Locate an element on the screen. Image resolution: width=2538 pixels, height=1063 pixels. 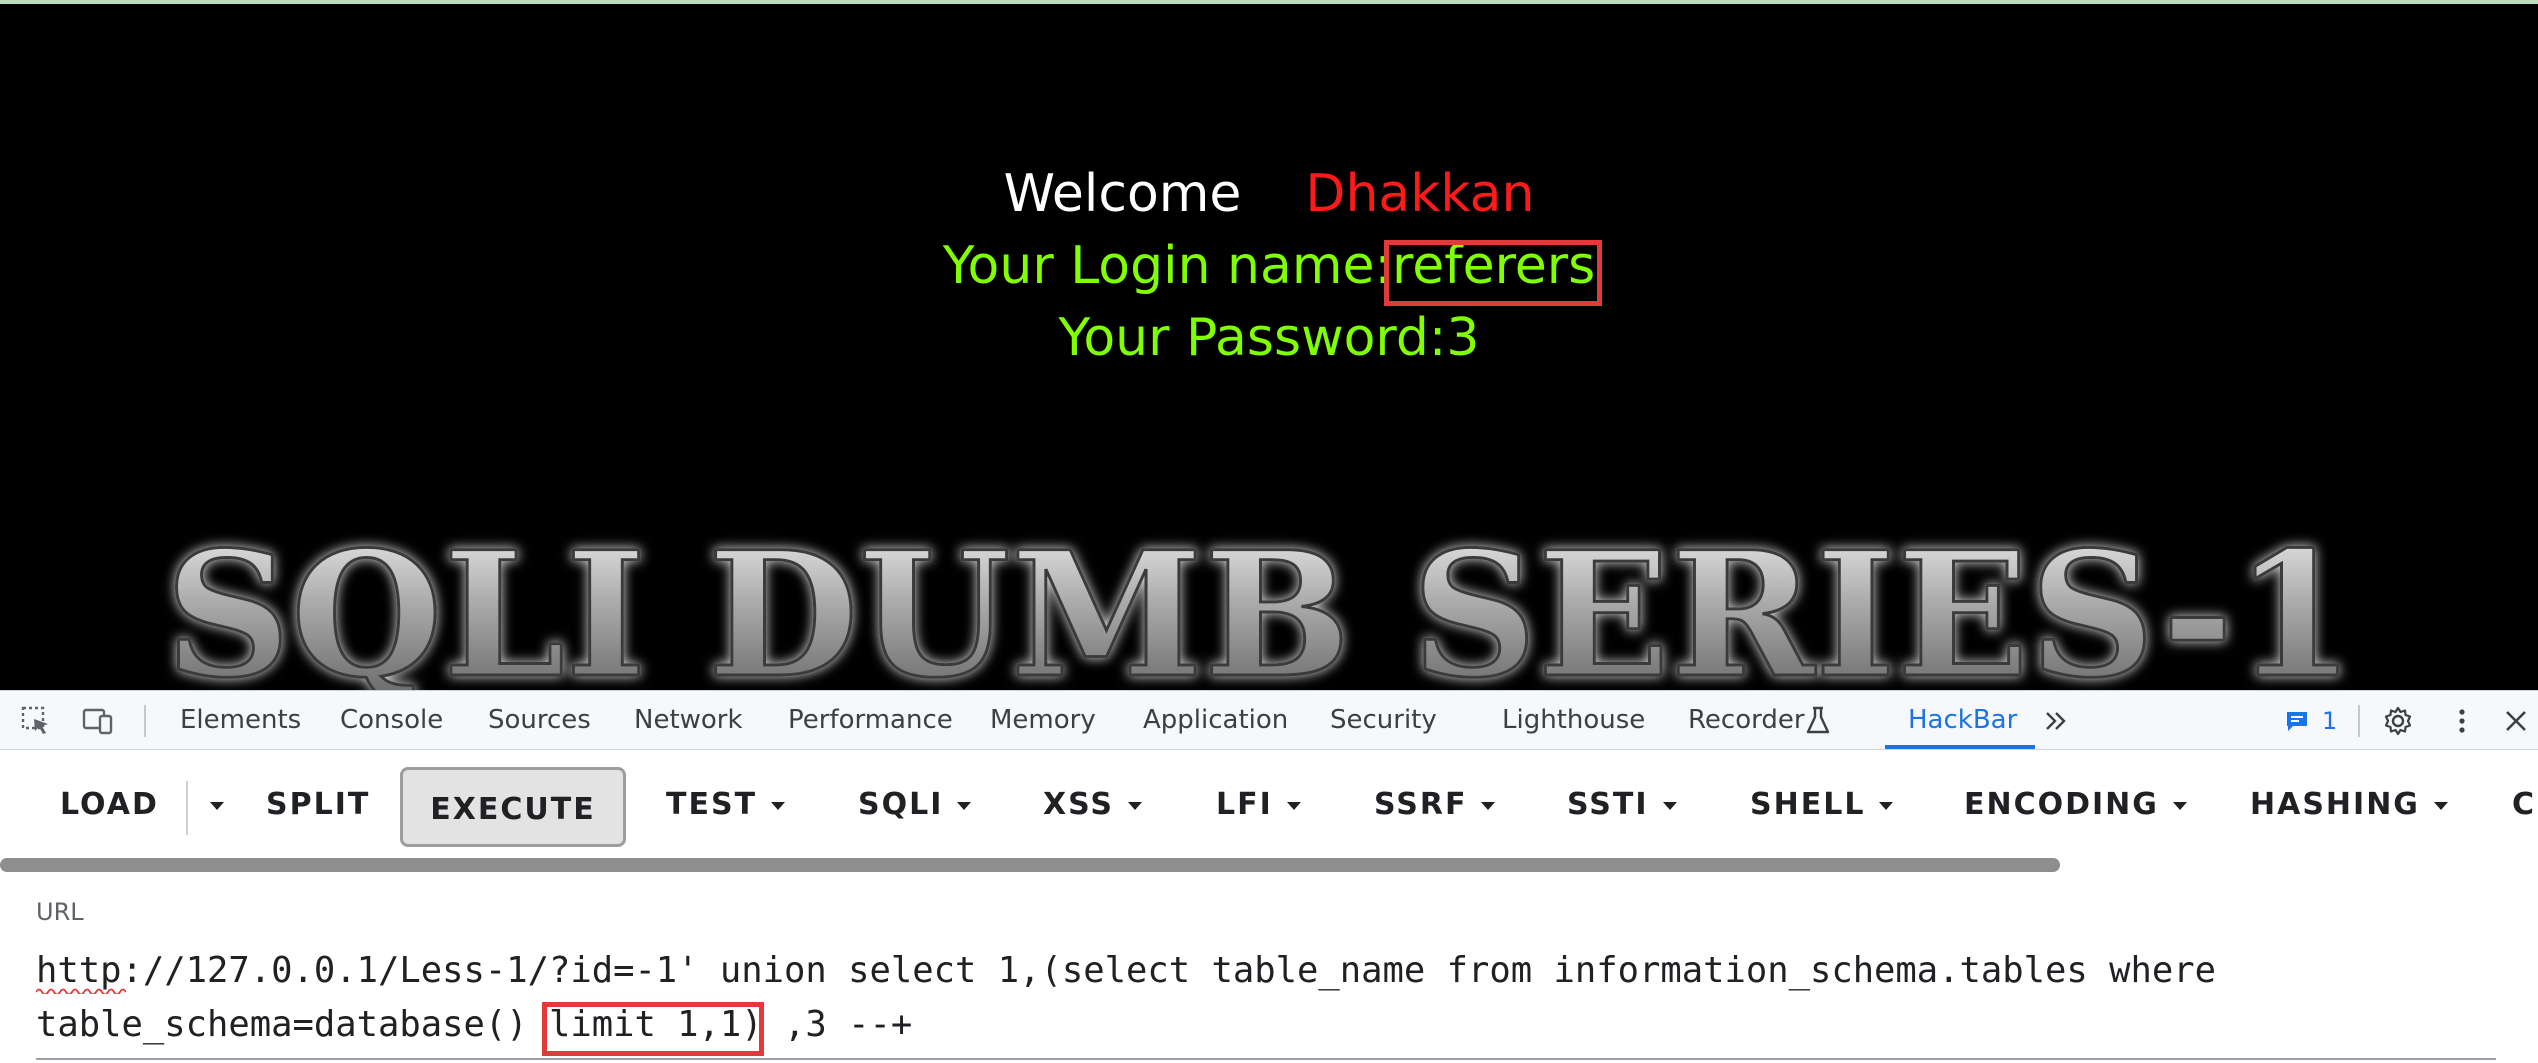
page-top-border is located at coordinates (1269, 2).